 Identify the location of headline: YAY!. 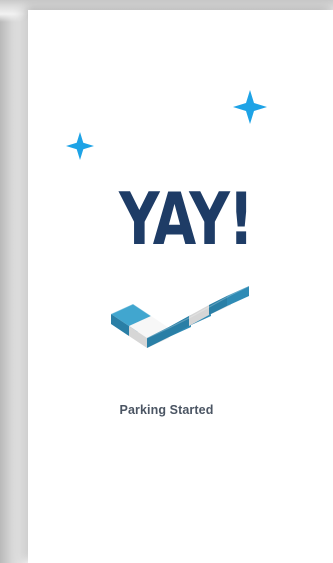
(186, 219).